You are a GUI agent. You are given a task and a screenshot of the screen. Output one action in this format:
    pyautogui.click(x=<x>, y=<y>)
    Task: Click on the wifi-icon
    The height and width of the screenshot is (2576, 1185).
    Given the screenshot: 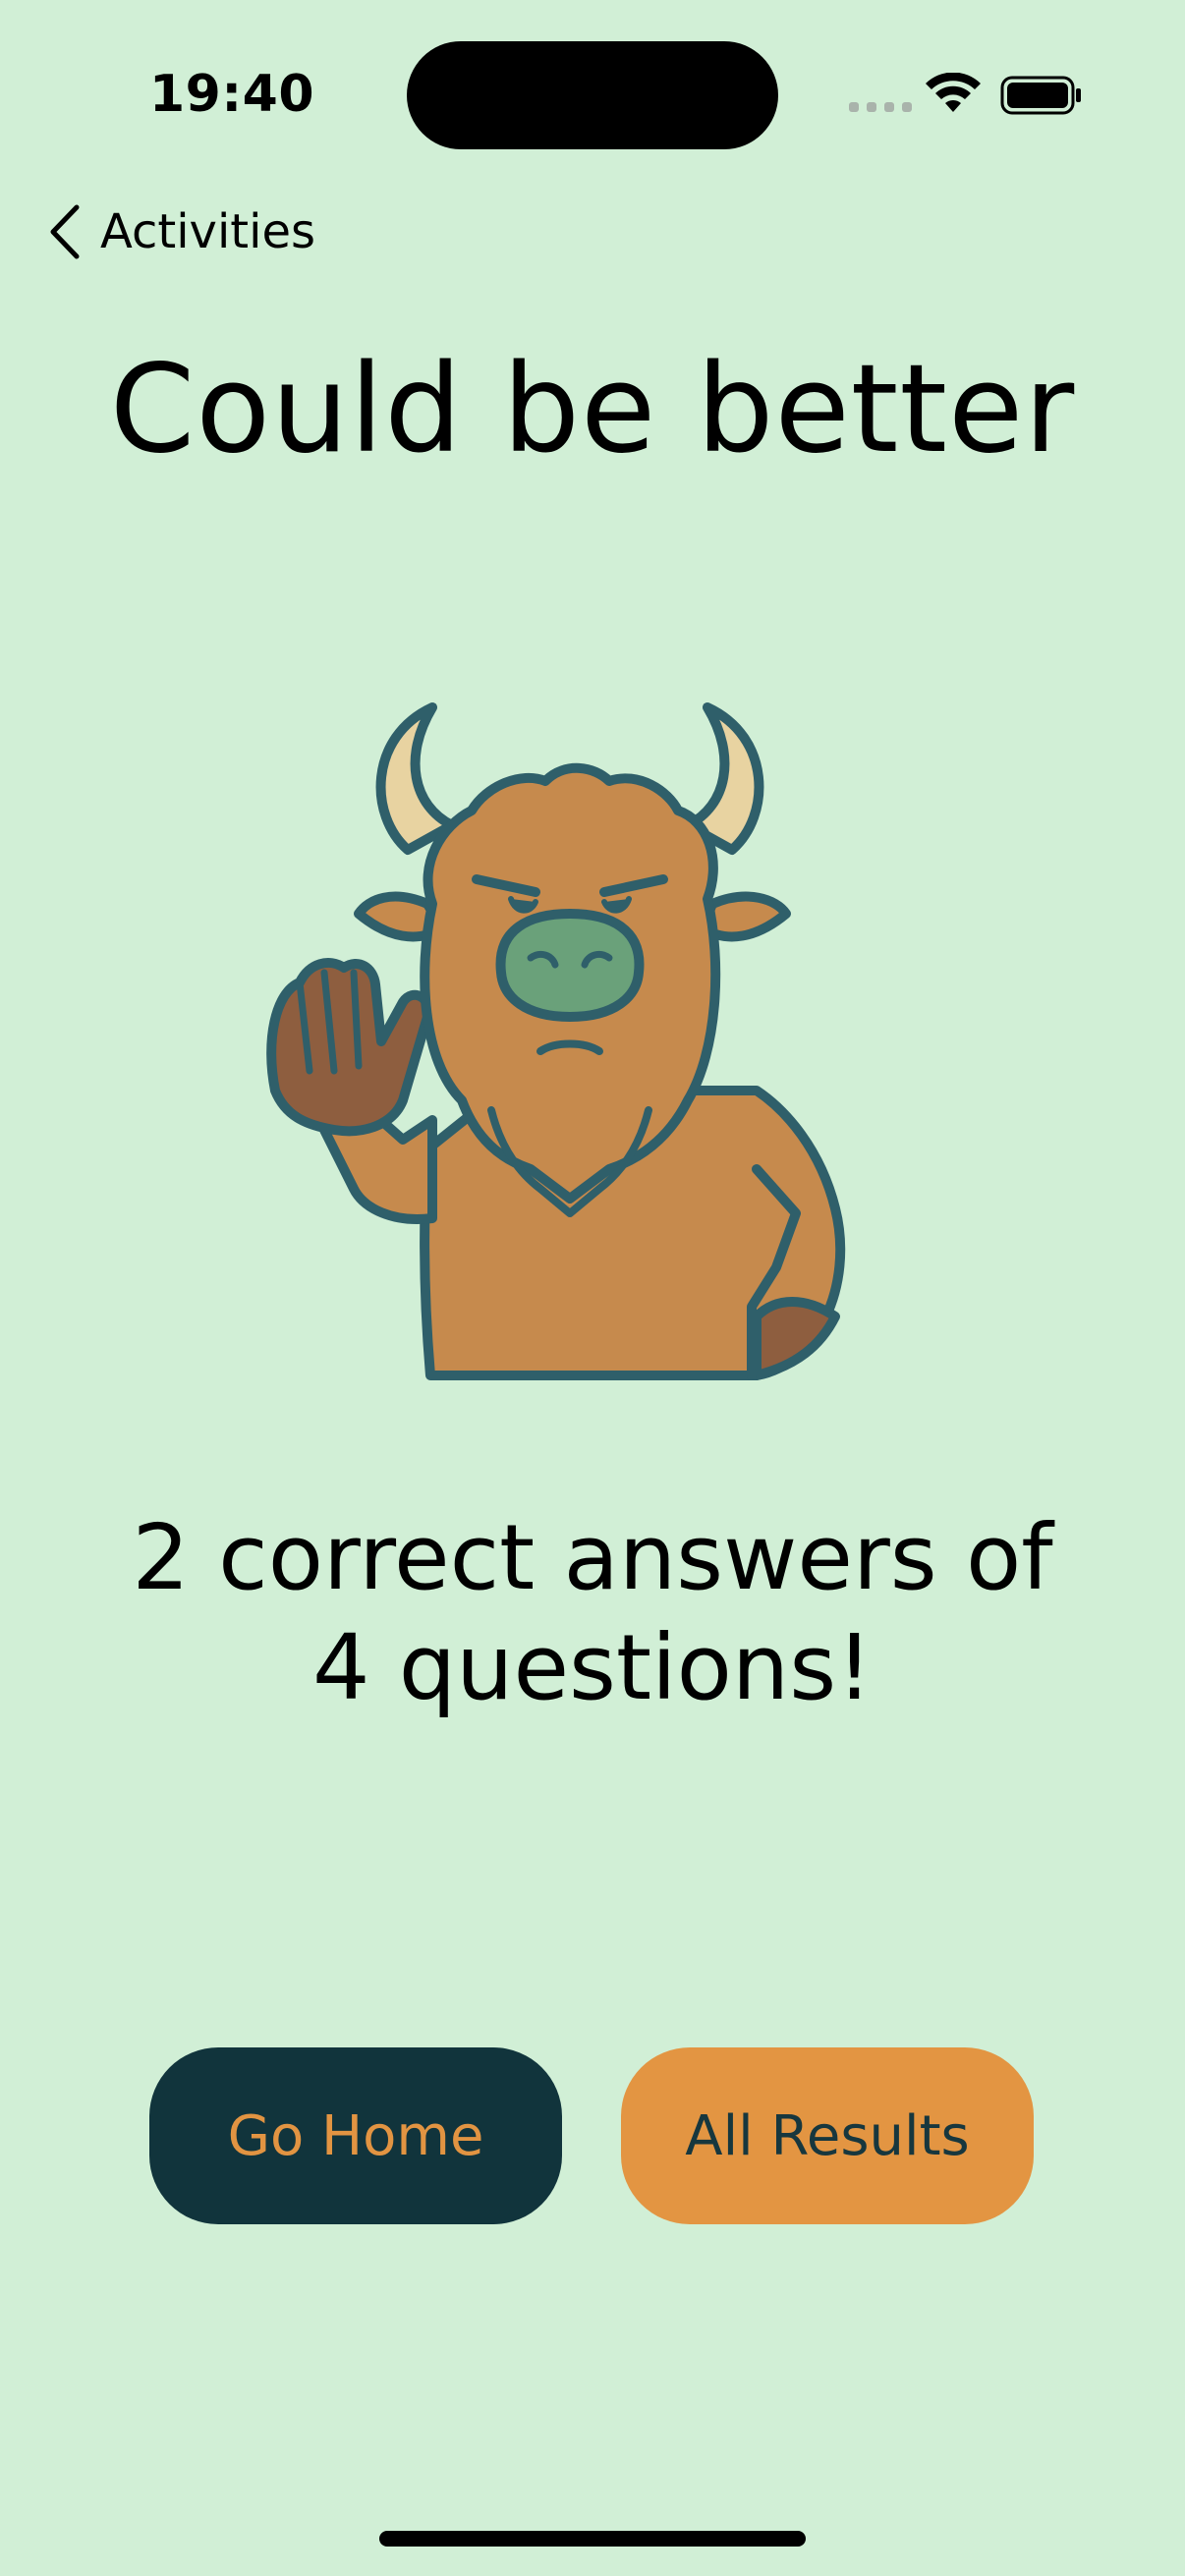 What is the action you would take?
    pyautogui.click(x=954, y=92)
    